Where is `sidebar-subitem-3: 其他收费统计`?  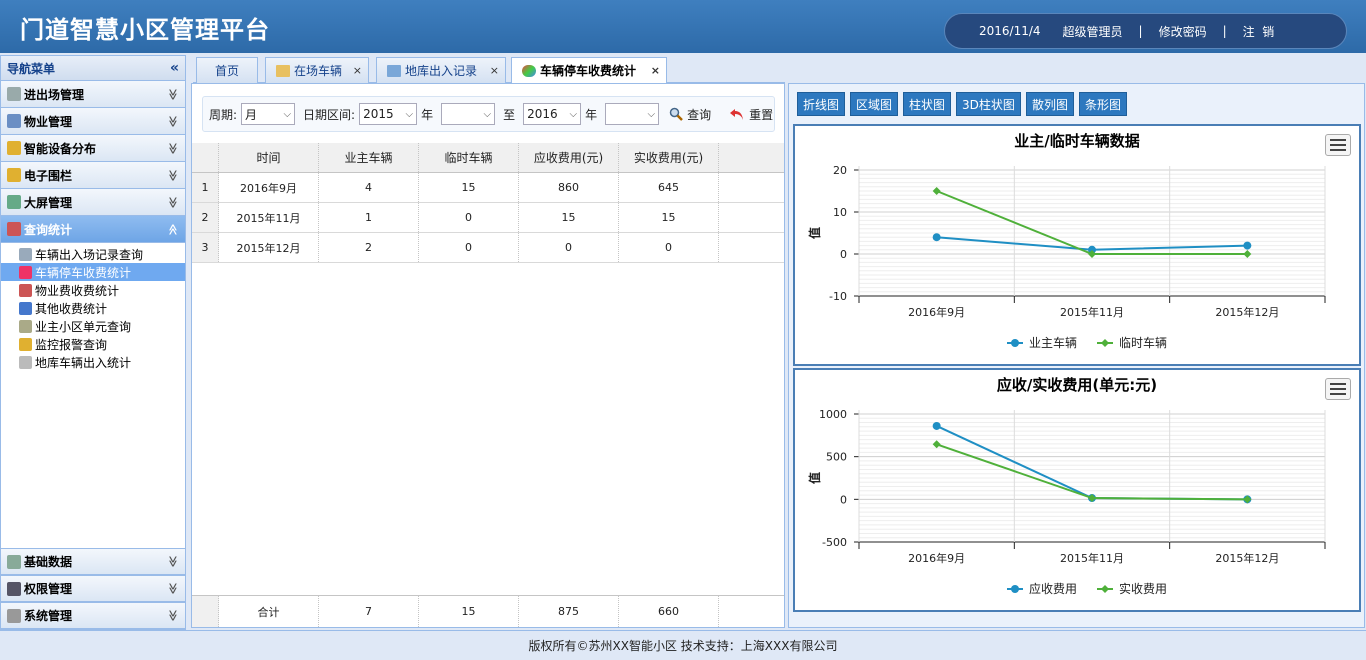
sidebar-subitem-3: 其他收费统计 is located at coordinates (93, 308).